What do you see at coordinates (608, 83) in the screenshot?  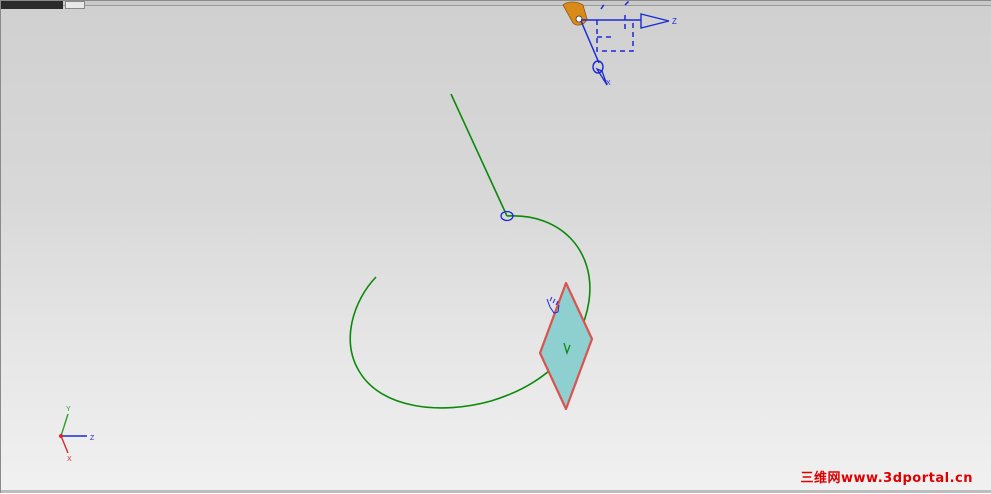 I see `csys-x-label: X` at bounding box center [608, 83].